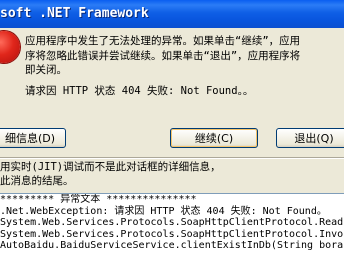 This screenshot has width=344, height=259. What do you see at coordinates (33, 138) in the screenshot?
I see `details-button: 细信息(D)` at bounding box center [33, 138].